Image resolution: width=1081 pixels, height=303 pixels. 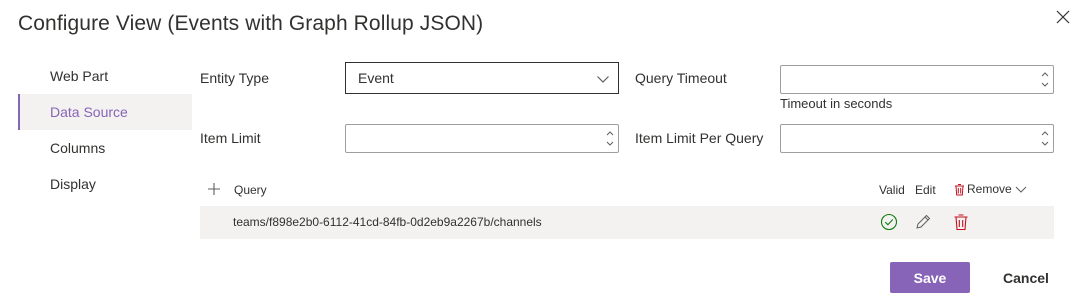 I want to click on entity-type-dropdown: Event, so click(x=482, y=78).